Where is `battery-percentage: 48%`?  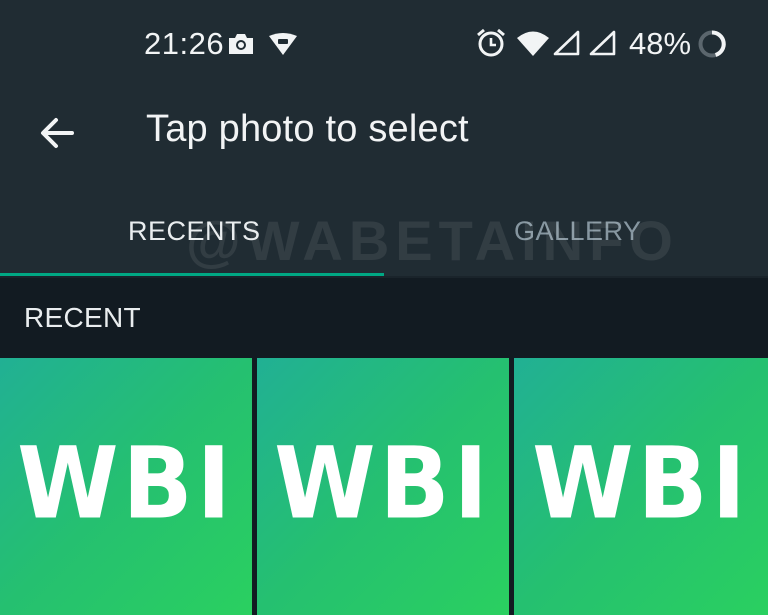
battery-percentage: 48% is located at coordinates (660, 43).